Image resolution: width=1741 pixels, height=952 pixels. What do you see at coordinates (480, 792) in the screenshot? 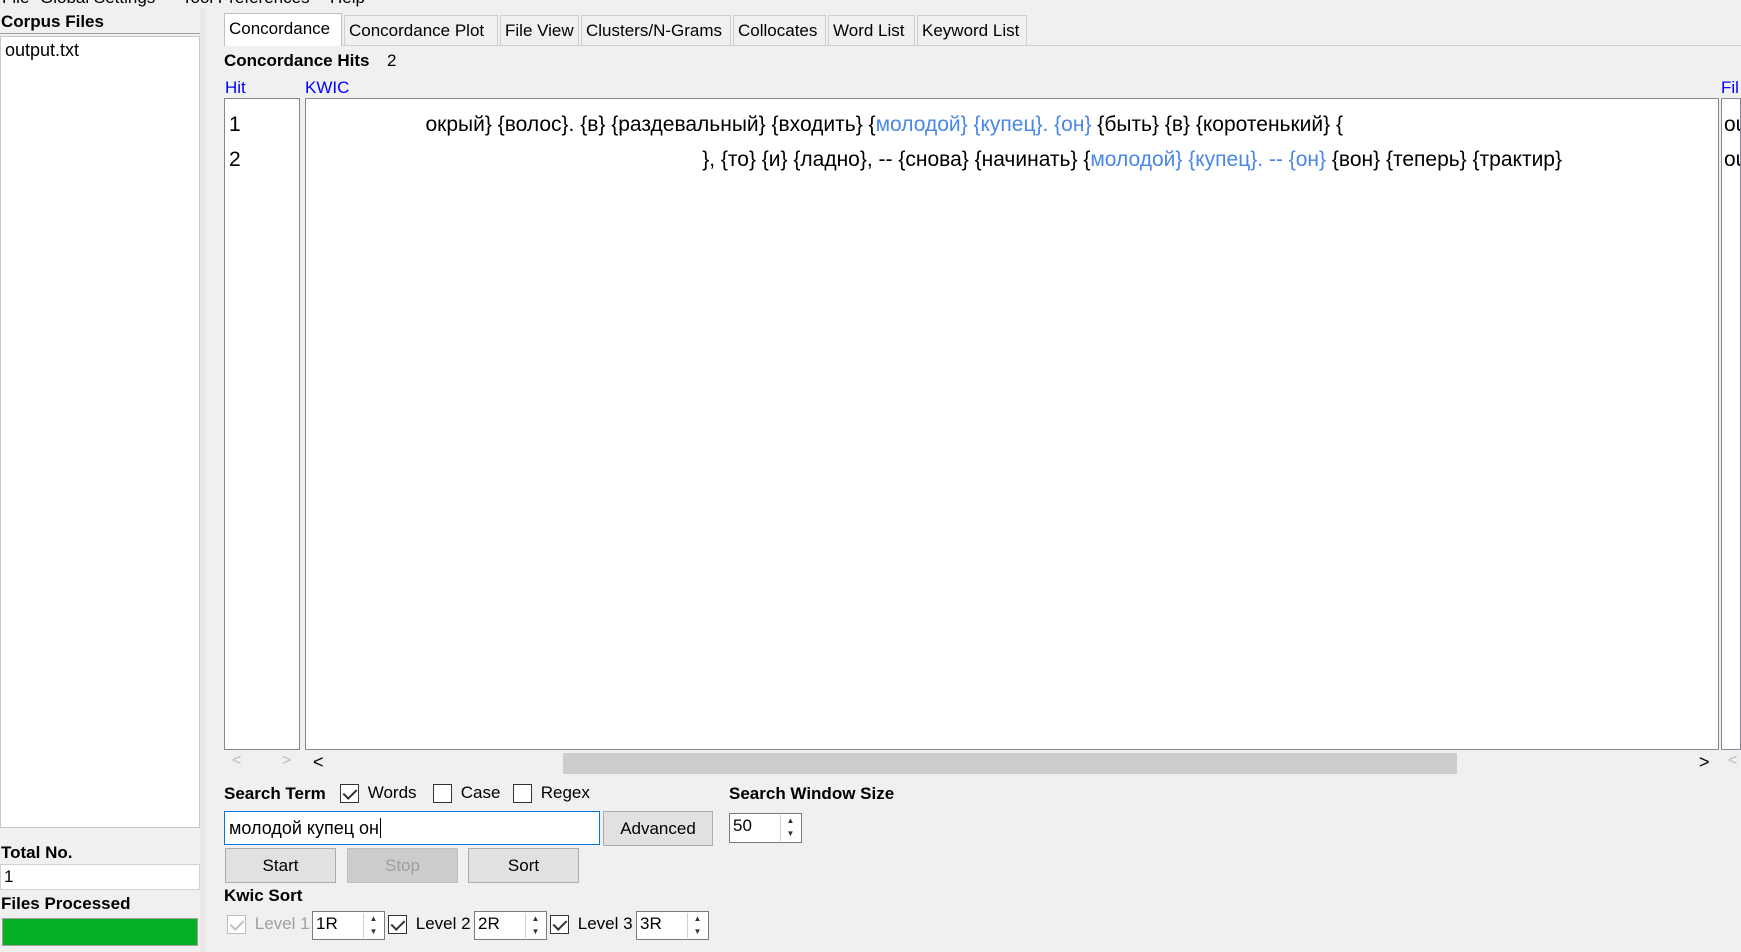
I see `case-label: Case` at bounding box center [480, 792].